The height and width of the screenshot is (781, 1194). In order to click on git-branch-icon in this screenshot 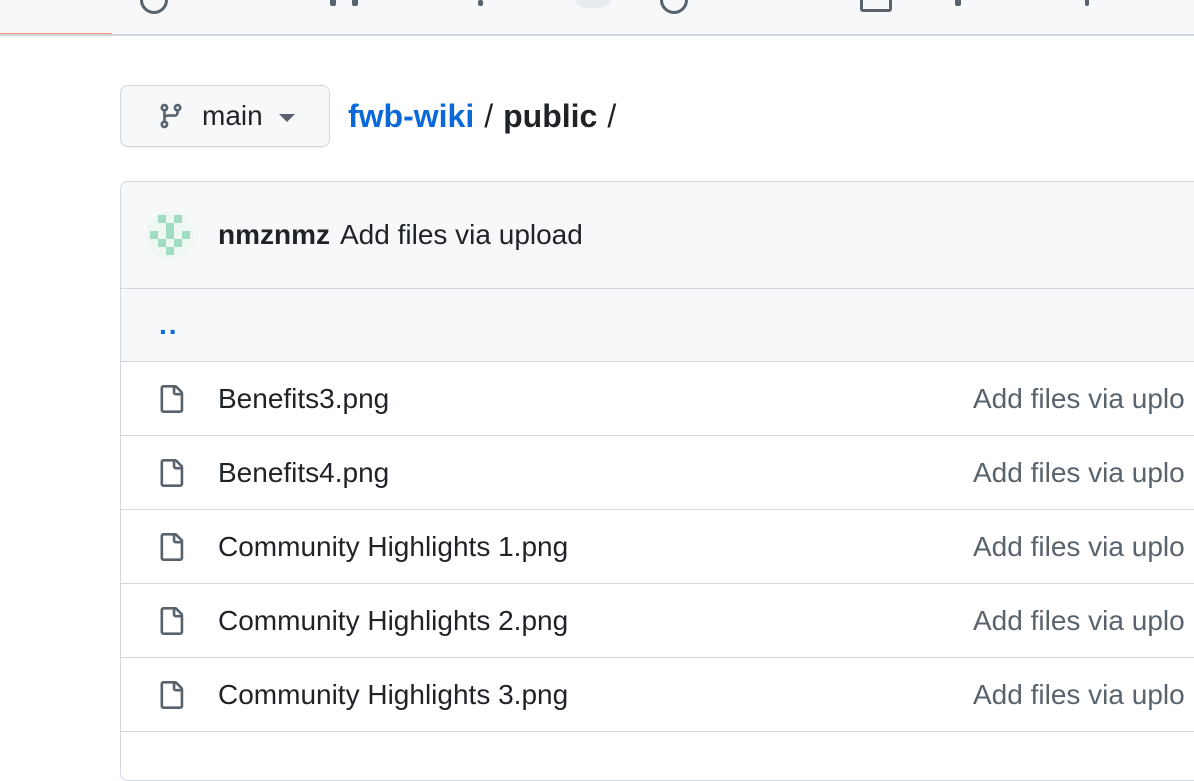, I will do `click(171, 116)`.